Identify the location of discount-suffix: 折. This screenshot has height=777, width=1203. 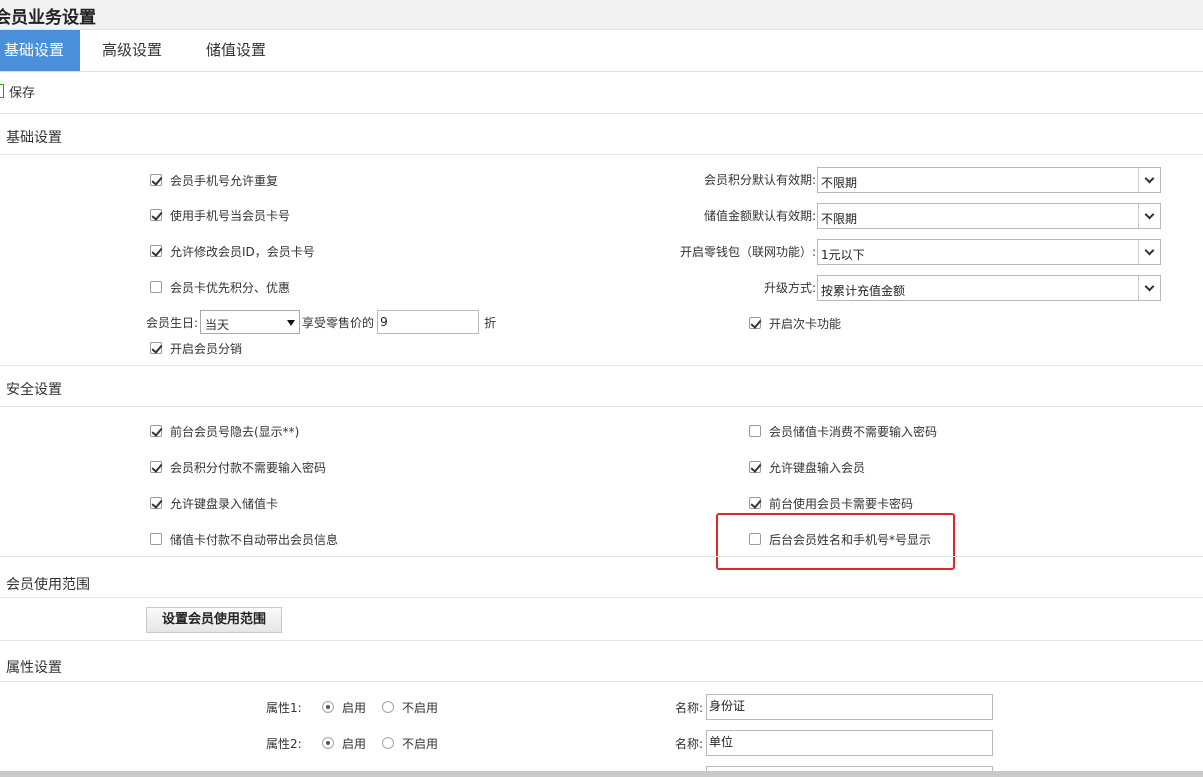
(490, 322).